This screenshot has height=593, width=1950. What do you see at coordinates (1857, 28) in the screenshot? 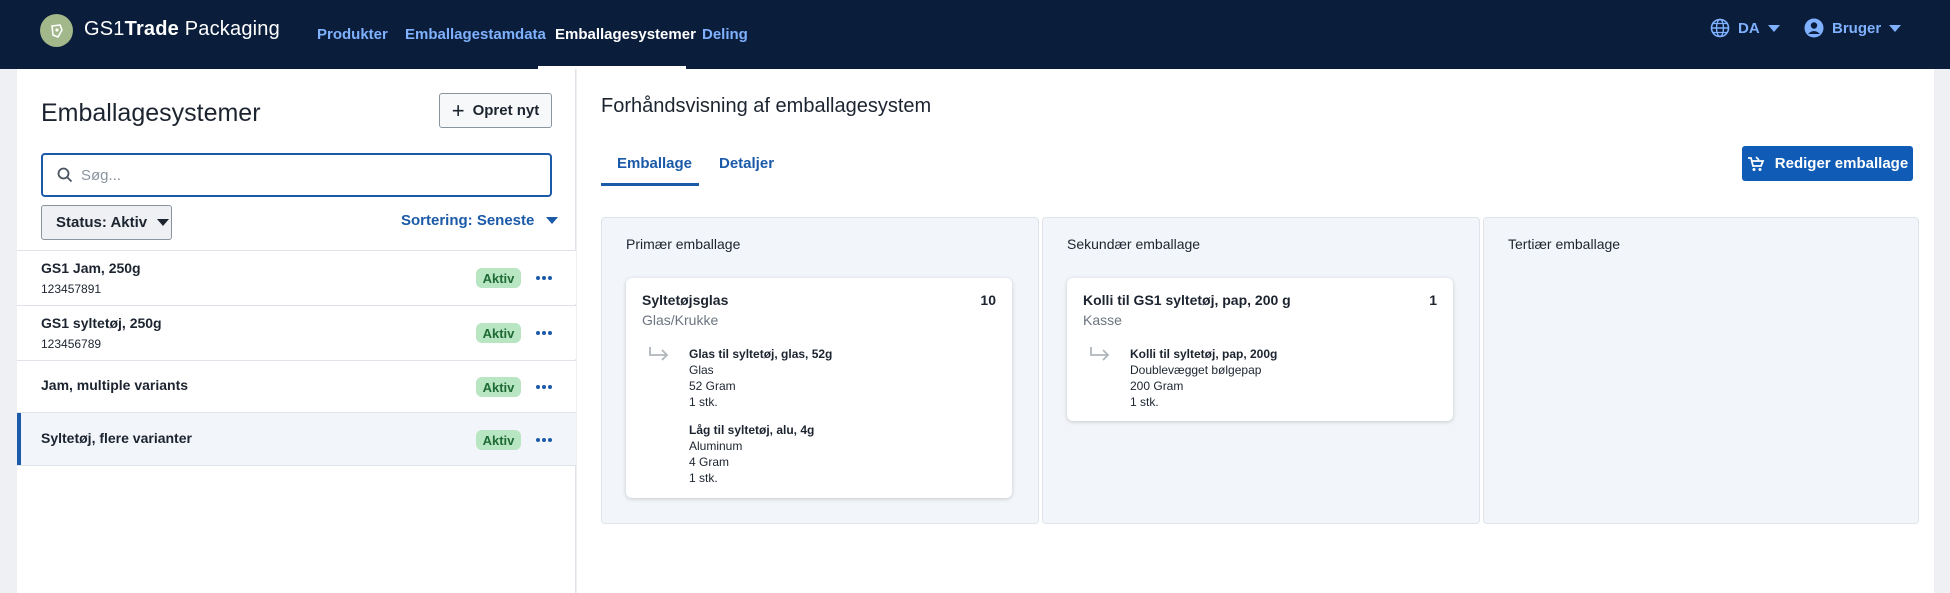
I see `user-label: Bruger` at bounding box center [1857, 28].